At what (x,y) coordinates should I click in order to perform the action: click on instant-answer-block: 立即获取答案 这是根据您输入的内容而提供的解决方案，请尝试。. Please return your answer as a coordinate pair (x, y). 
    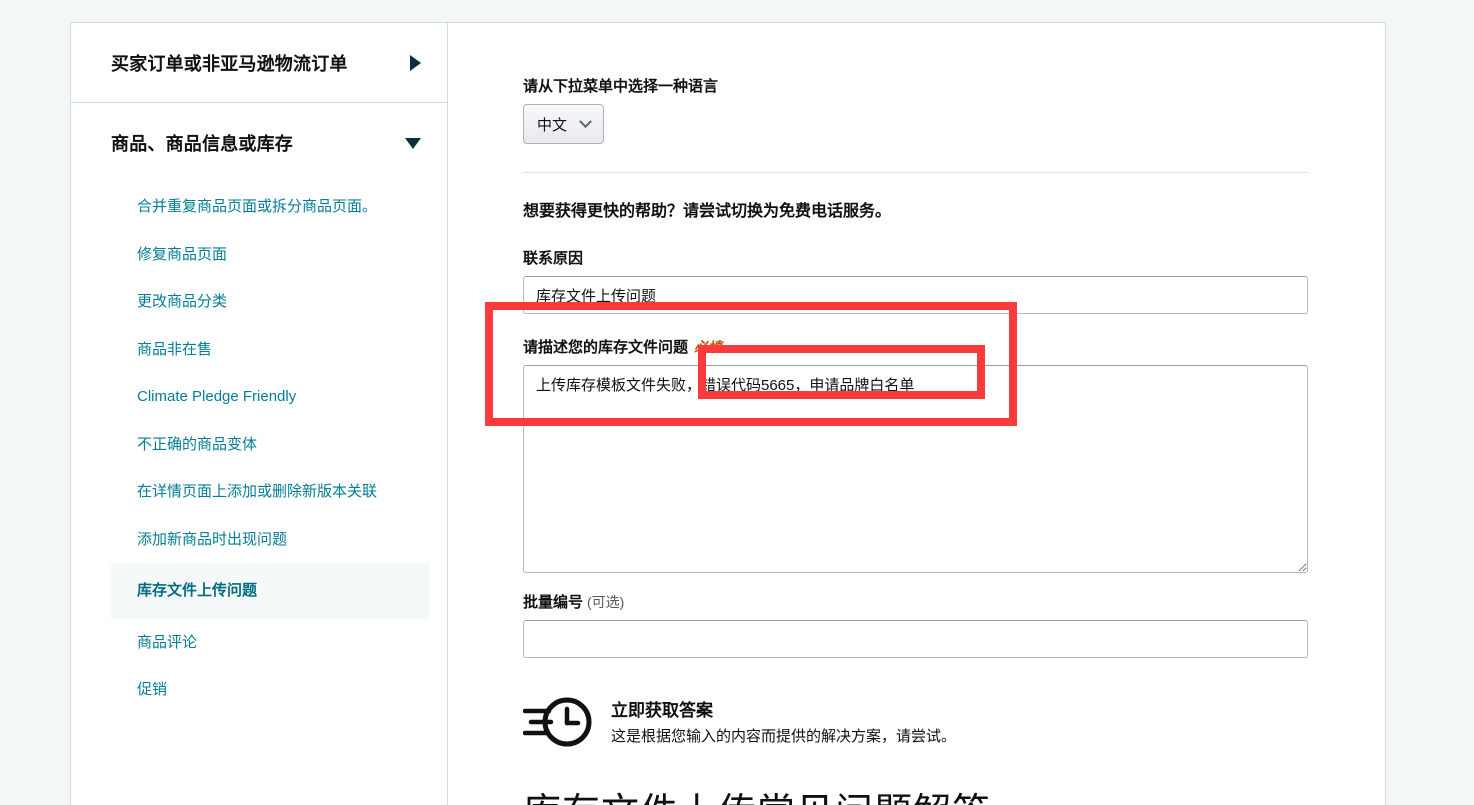
    Looking at the image, I should click on (915, 724).